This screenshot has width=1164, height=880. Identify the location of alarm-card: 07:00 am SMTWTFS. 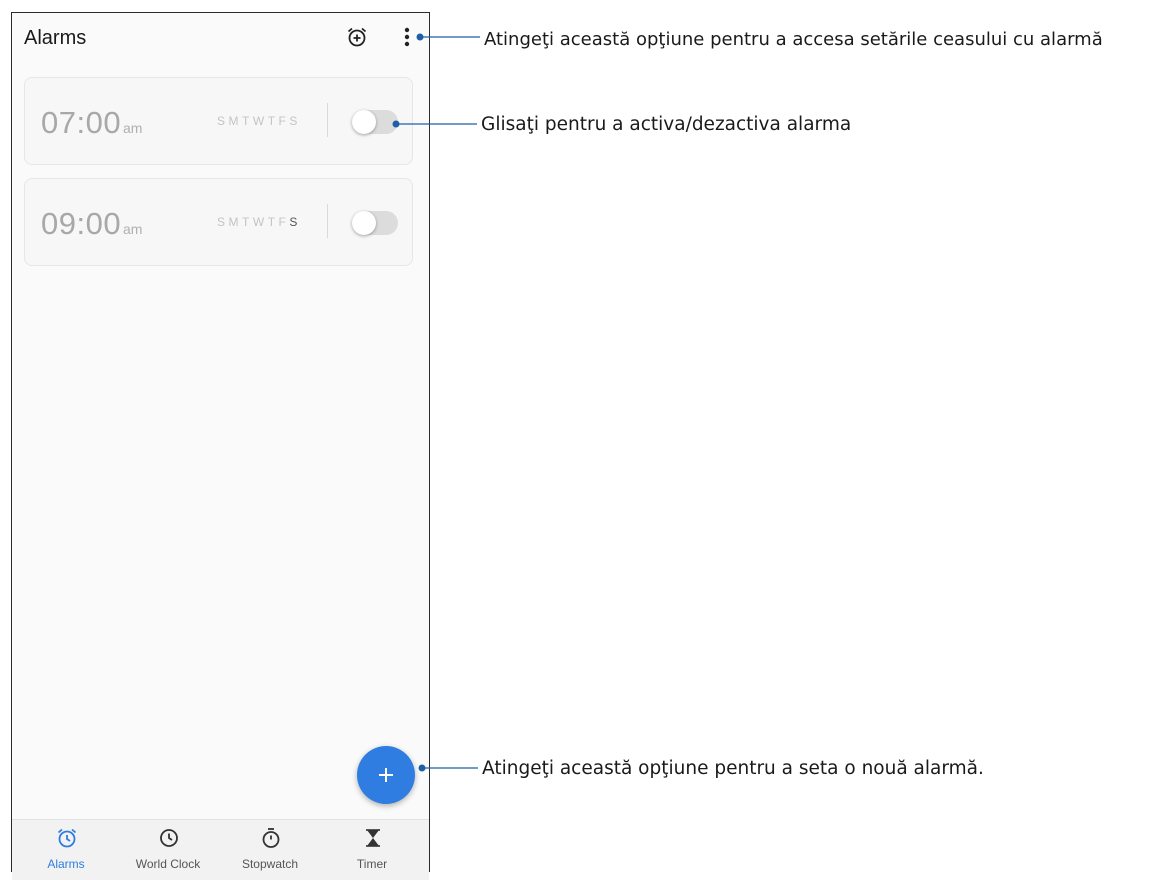
(218, 121).